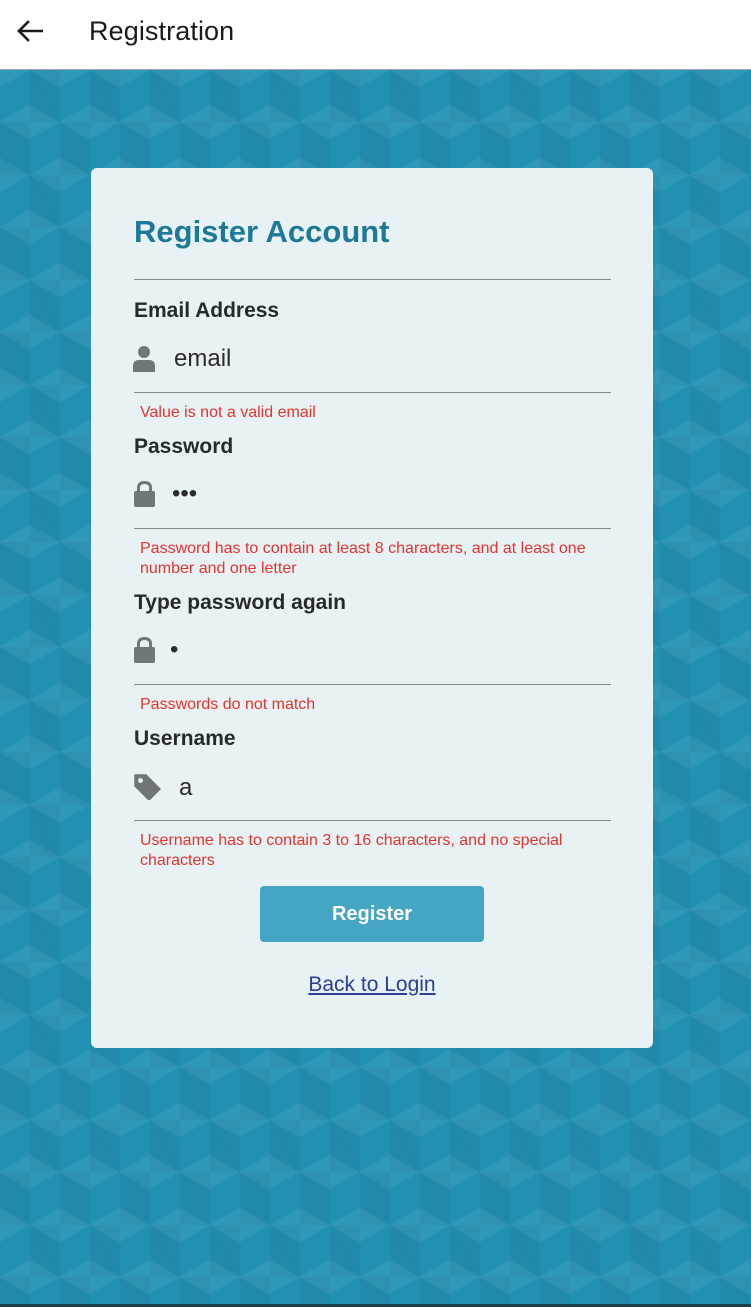  I want to click on email-field, so click(389, 359).